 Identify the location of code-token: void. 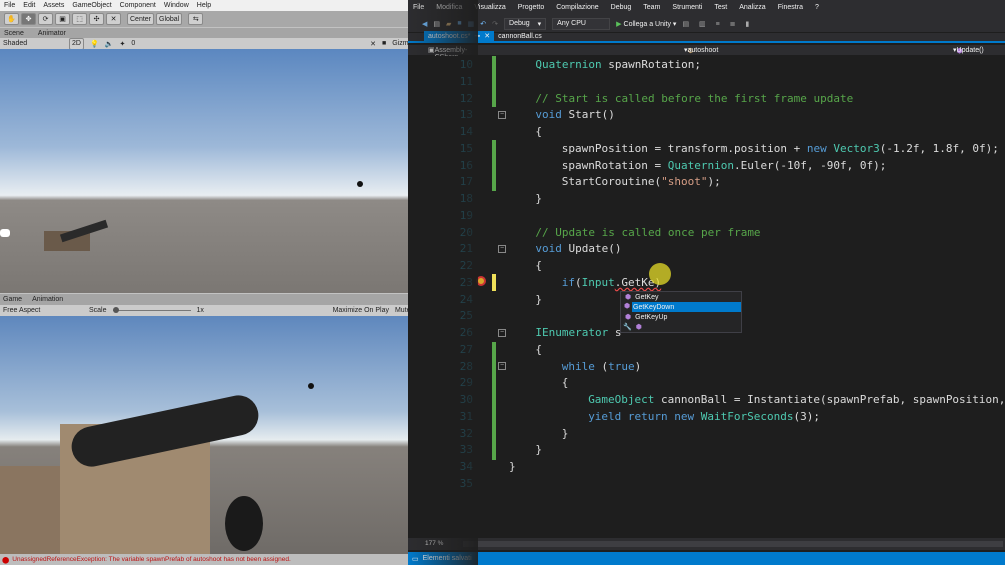
(548, 115).